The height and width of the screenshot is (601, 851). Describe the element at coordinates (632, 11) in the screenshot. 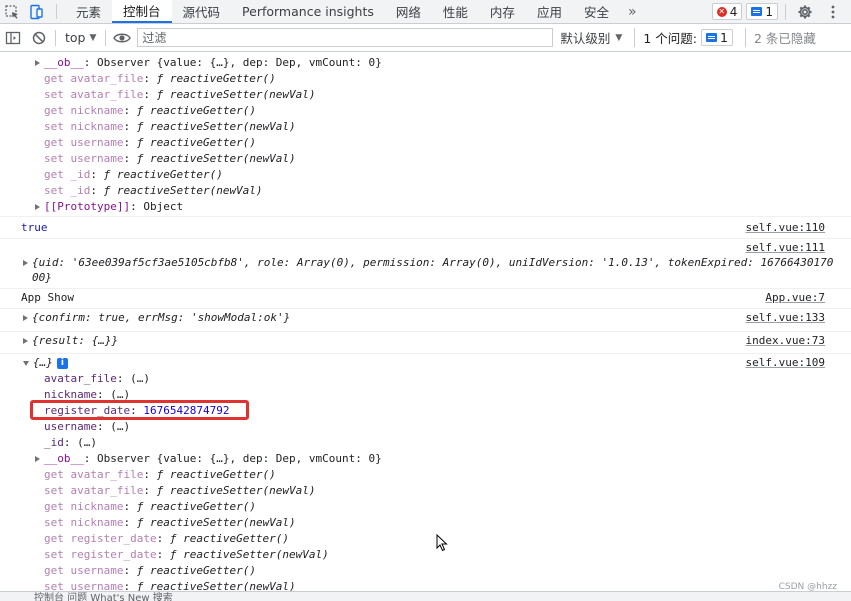

I see `more-tabs-icon: »` at that location.